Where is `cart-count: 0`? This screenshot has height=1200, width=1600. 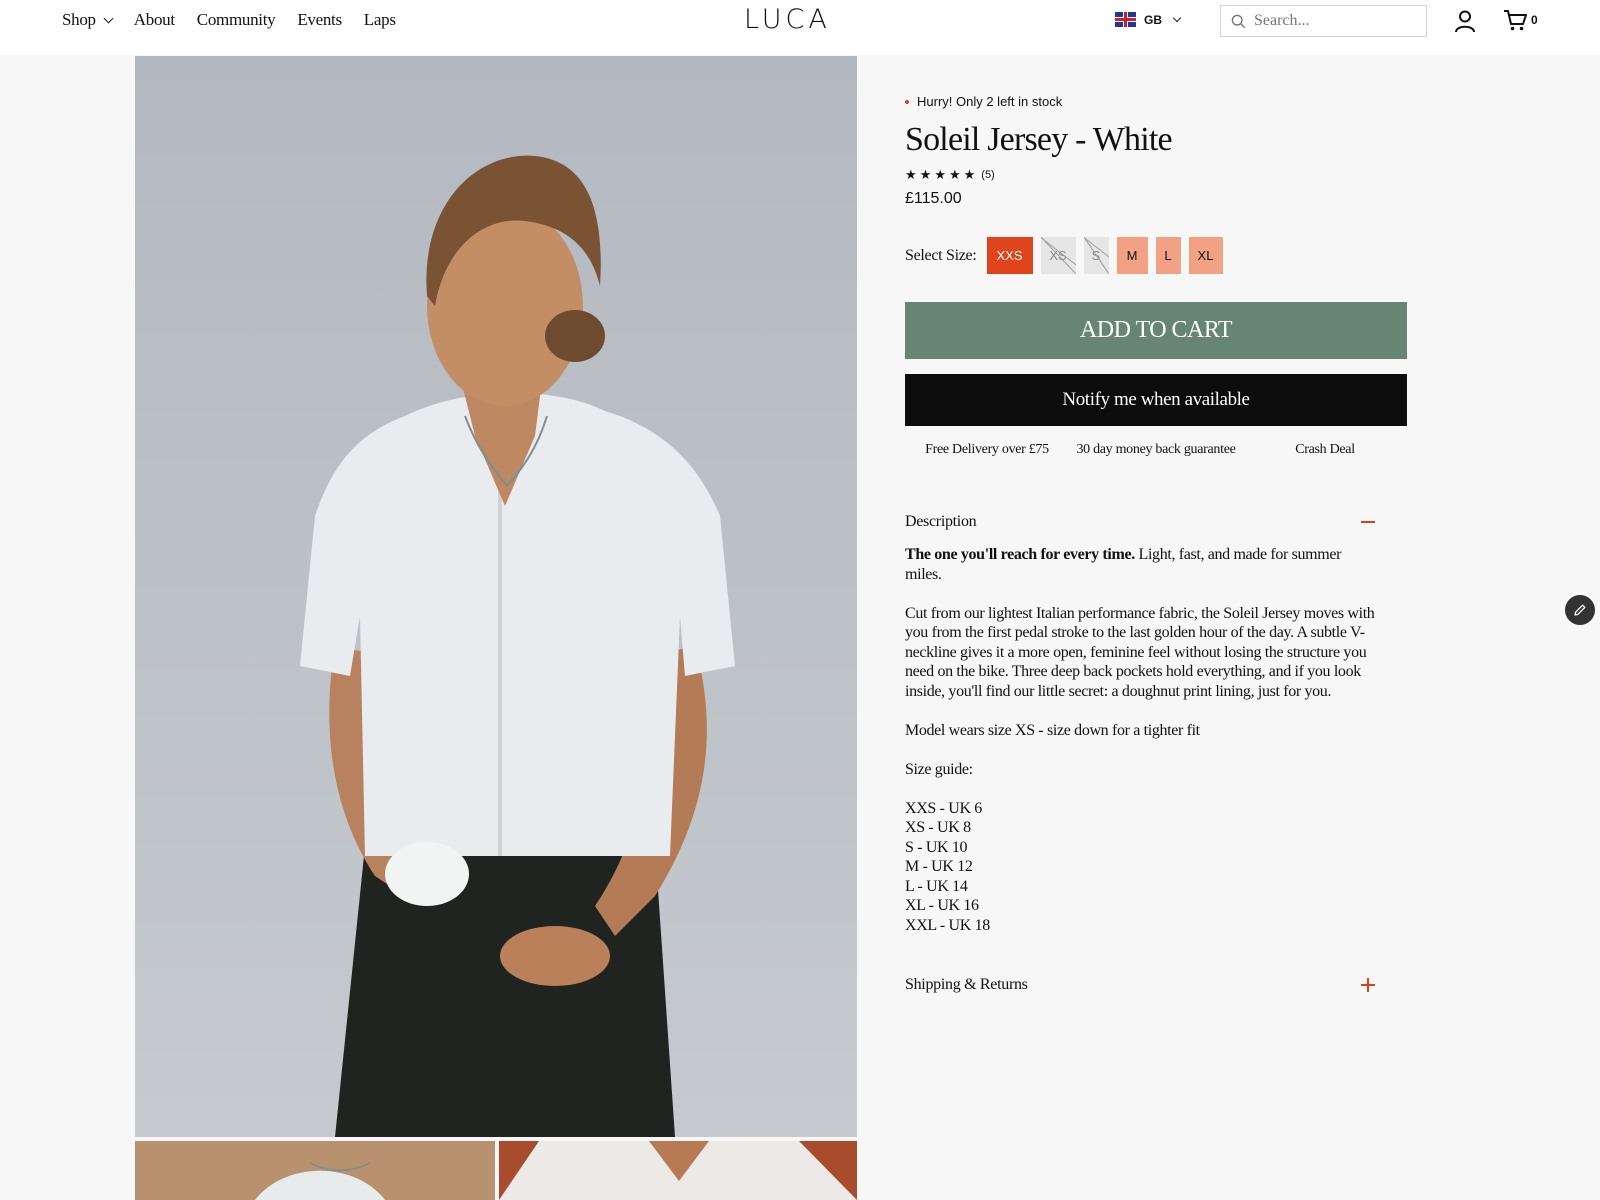
cart-count: 0 is located at coordinates (1534, 20).